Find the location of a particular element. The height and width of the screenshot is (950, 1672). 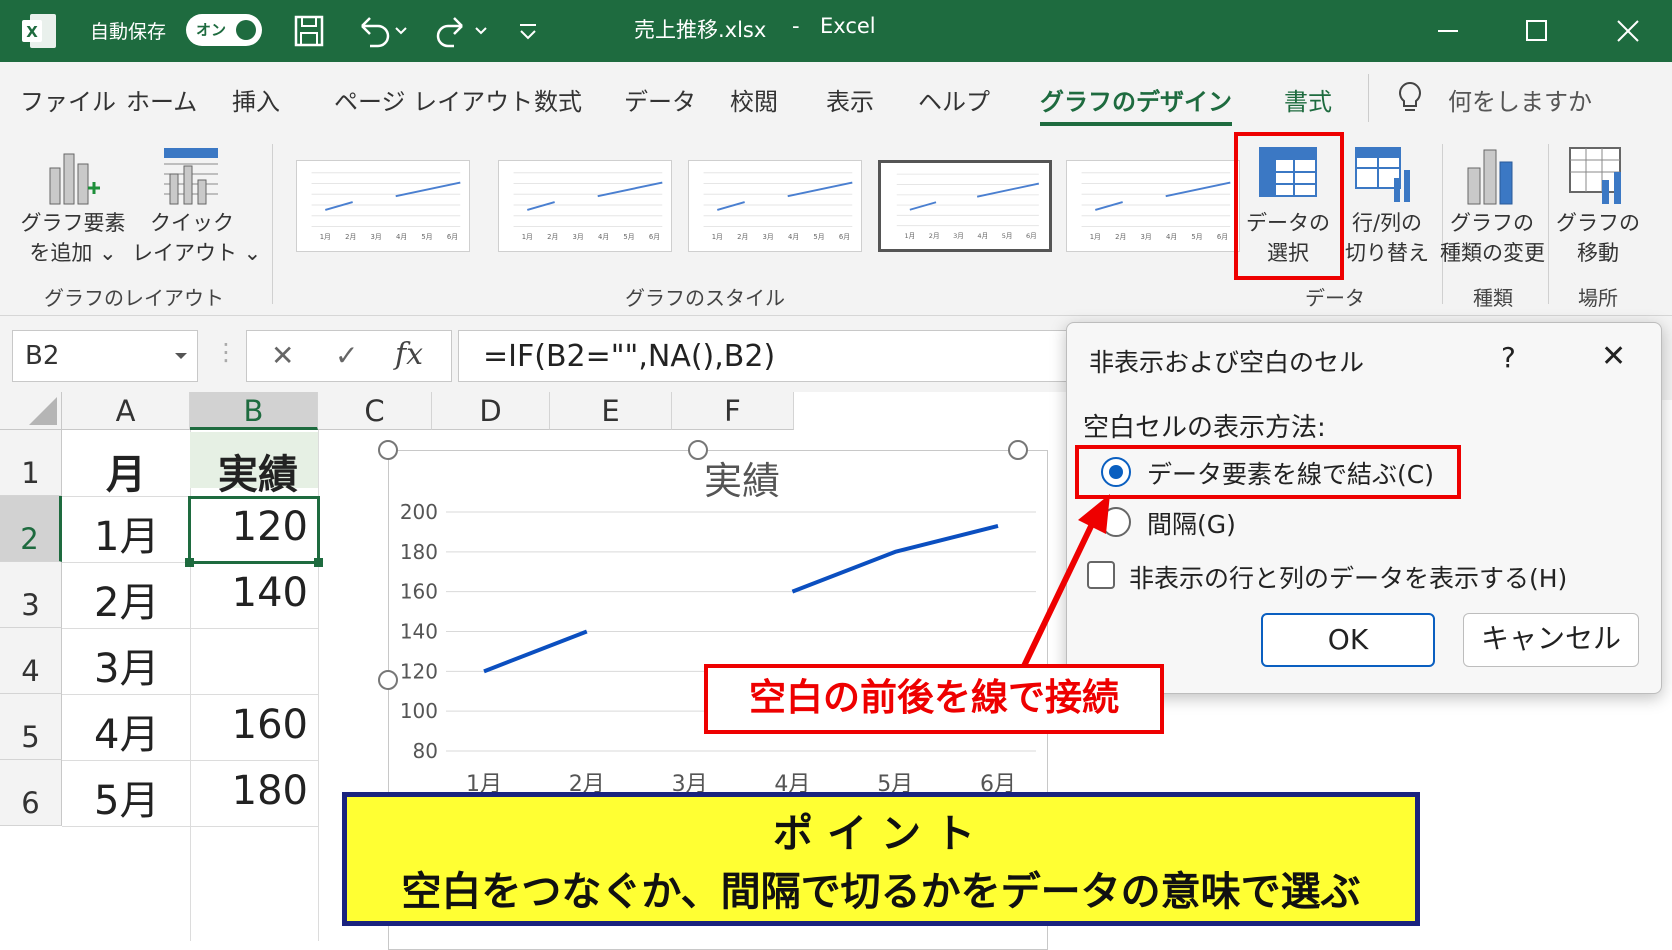

tab-format: 書式 is located at coordinates (1308, 99).